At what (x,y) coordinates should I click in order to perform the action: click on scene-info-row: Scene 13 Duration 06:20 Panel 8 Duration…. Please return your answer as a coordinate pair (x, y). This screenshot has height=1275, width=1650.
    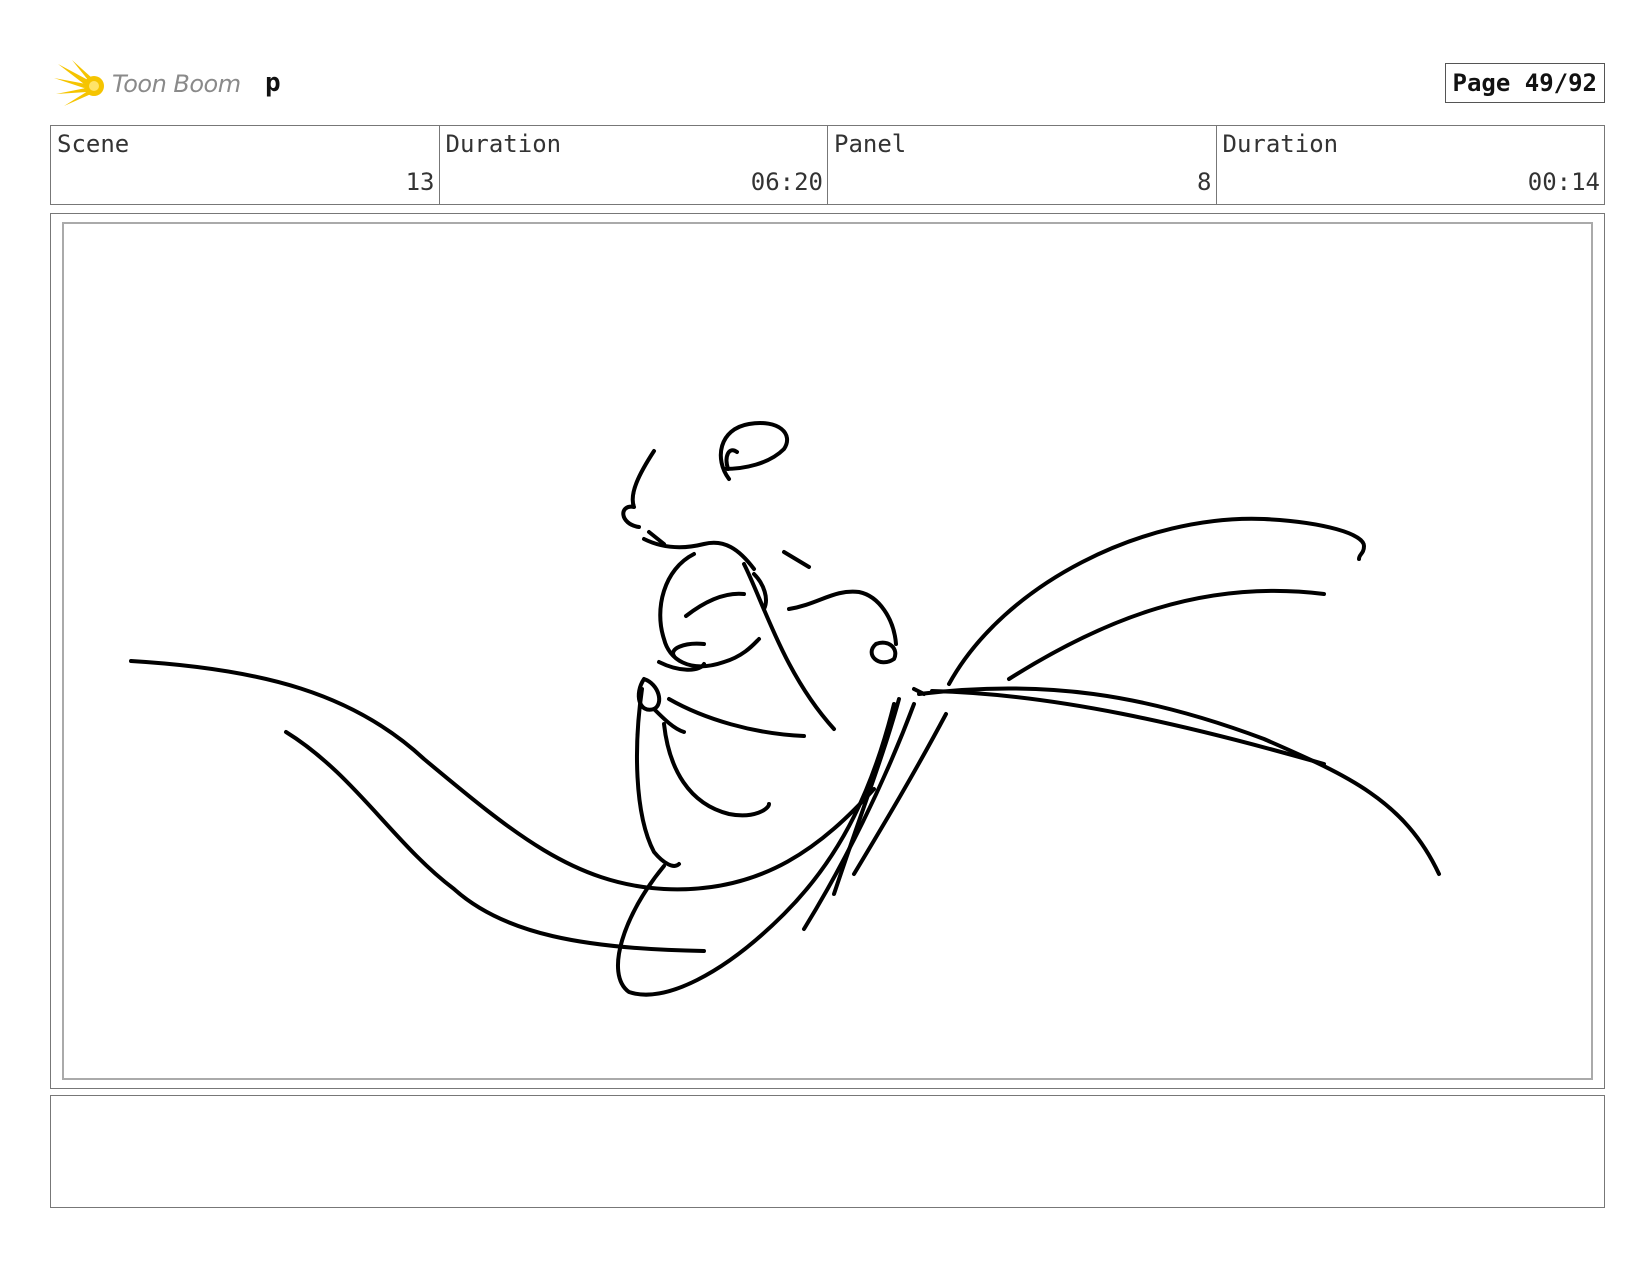
    Looking at the image, I should click on (827, 165).